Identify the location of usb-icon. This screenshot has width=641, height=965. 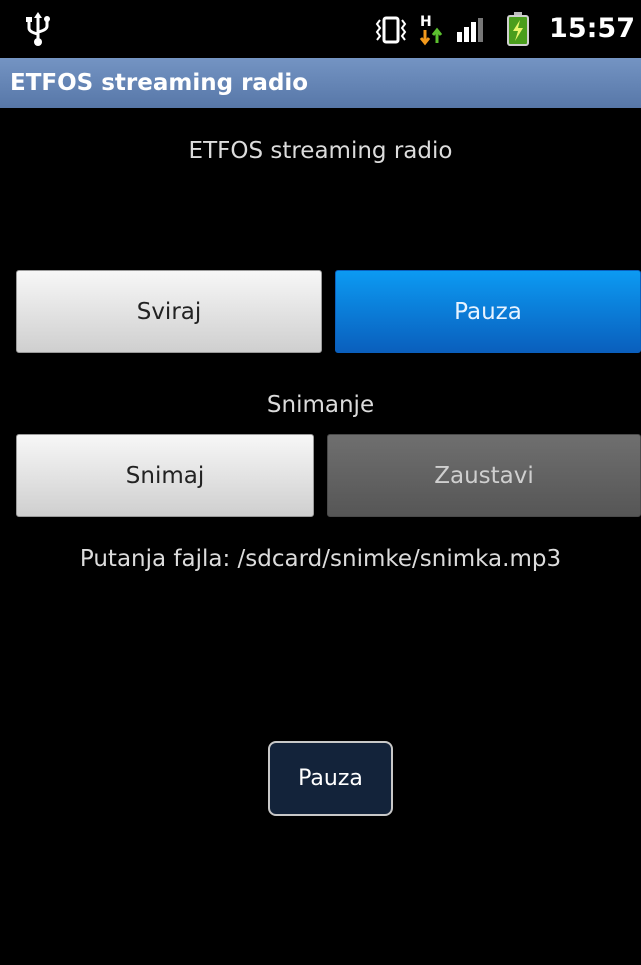
(38, 31).